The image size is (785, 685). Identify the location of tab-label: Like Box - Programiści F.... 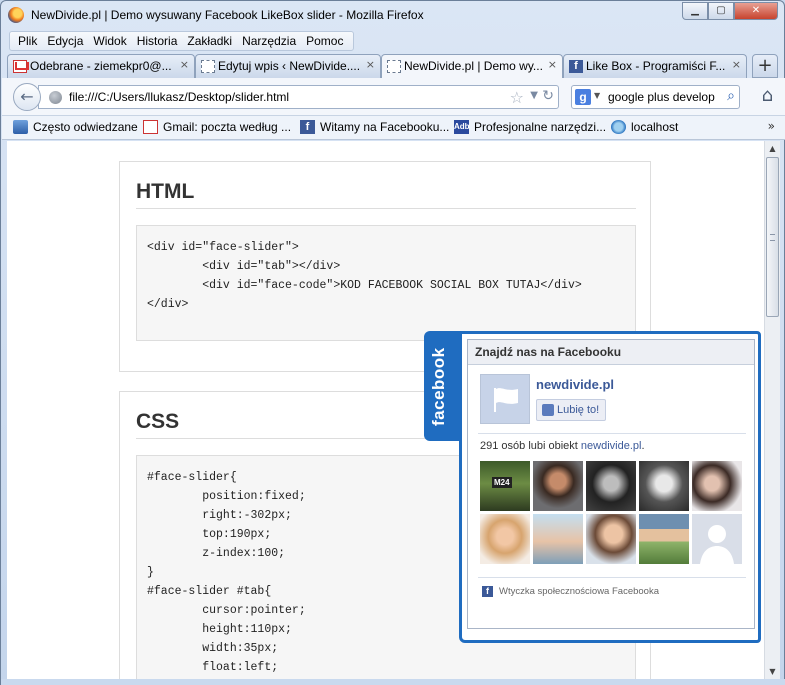
(656, 66).